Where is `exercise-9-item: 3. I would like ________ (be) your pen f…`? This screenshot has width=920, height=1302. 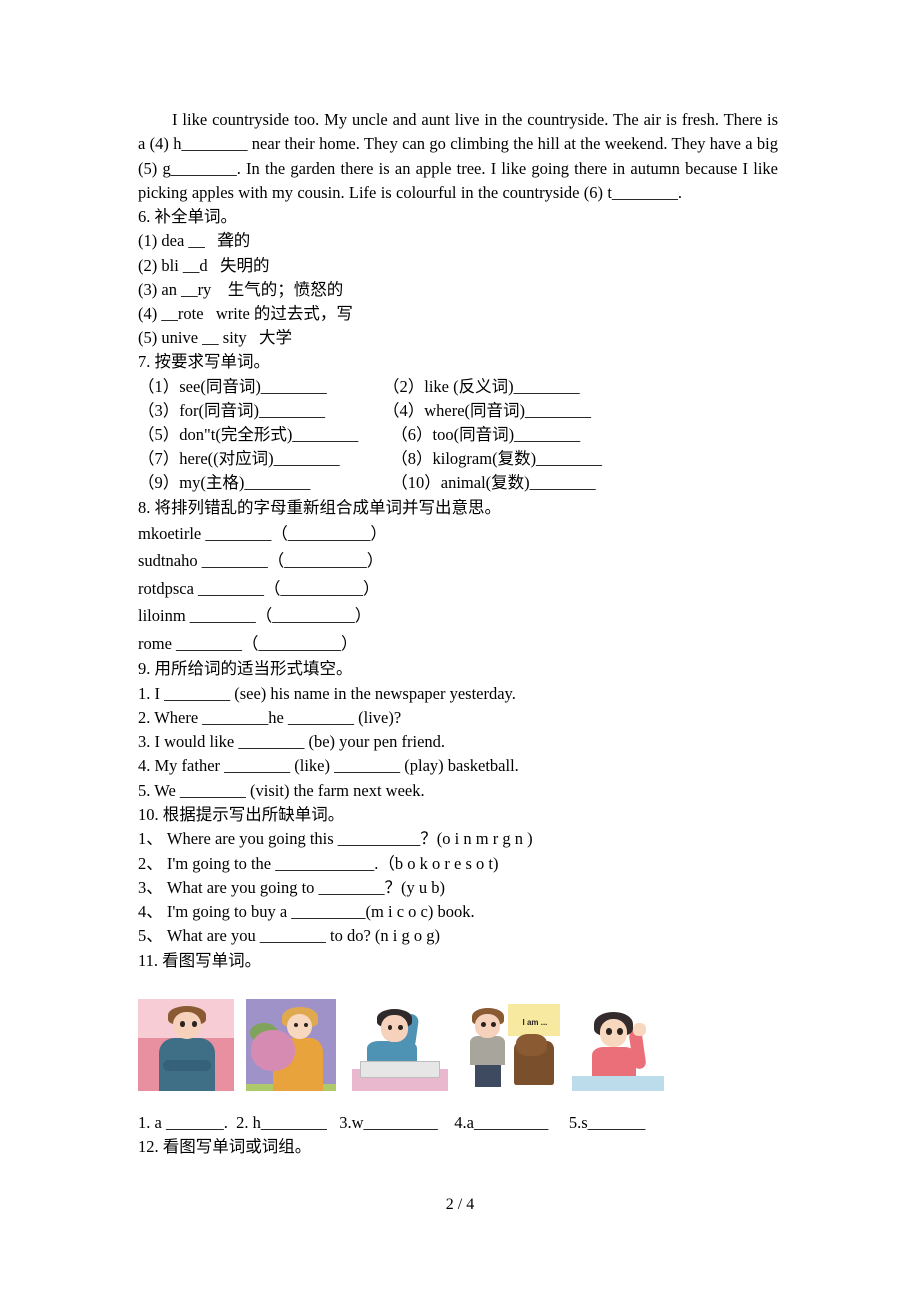 exercise-9-item: 3. I would like ________ (be) your pen f… is located at coordinates (292, 742).